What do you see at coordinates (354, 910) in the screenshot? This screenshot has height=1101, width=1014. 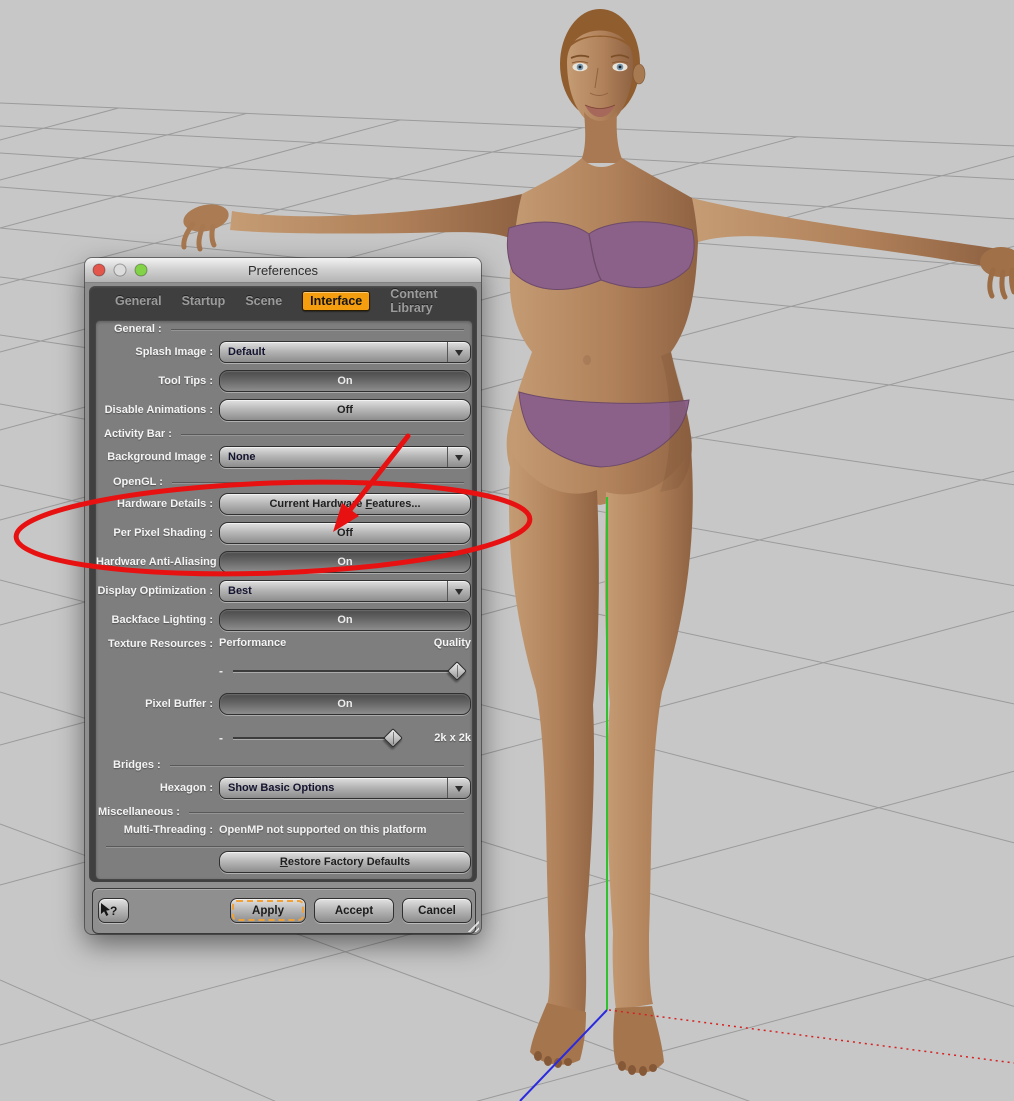 I see `accept-button: Accept` at bounding box center [354, 910].